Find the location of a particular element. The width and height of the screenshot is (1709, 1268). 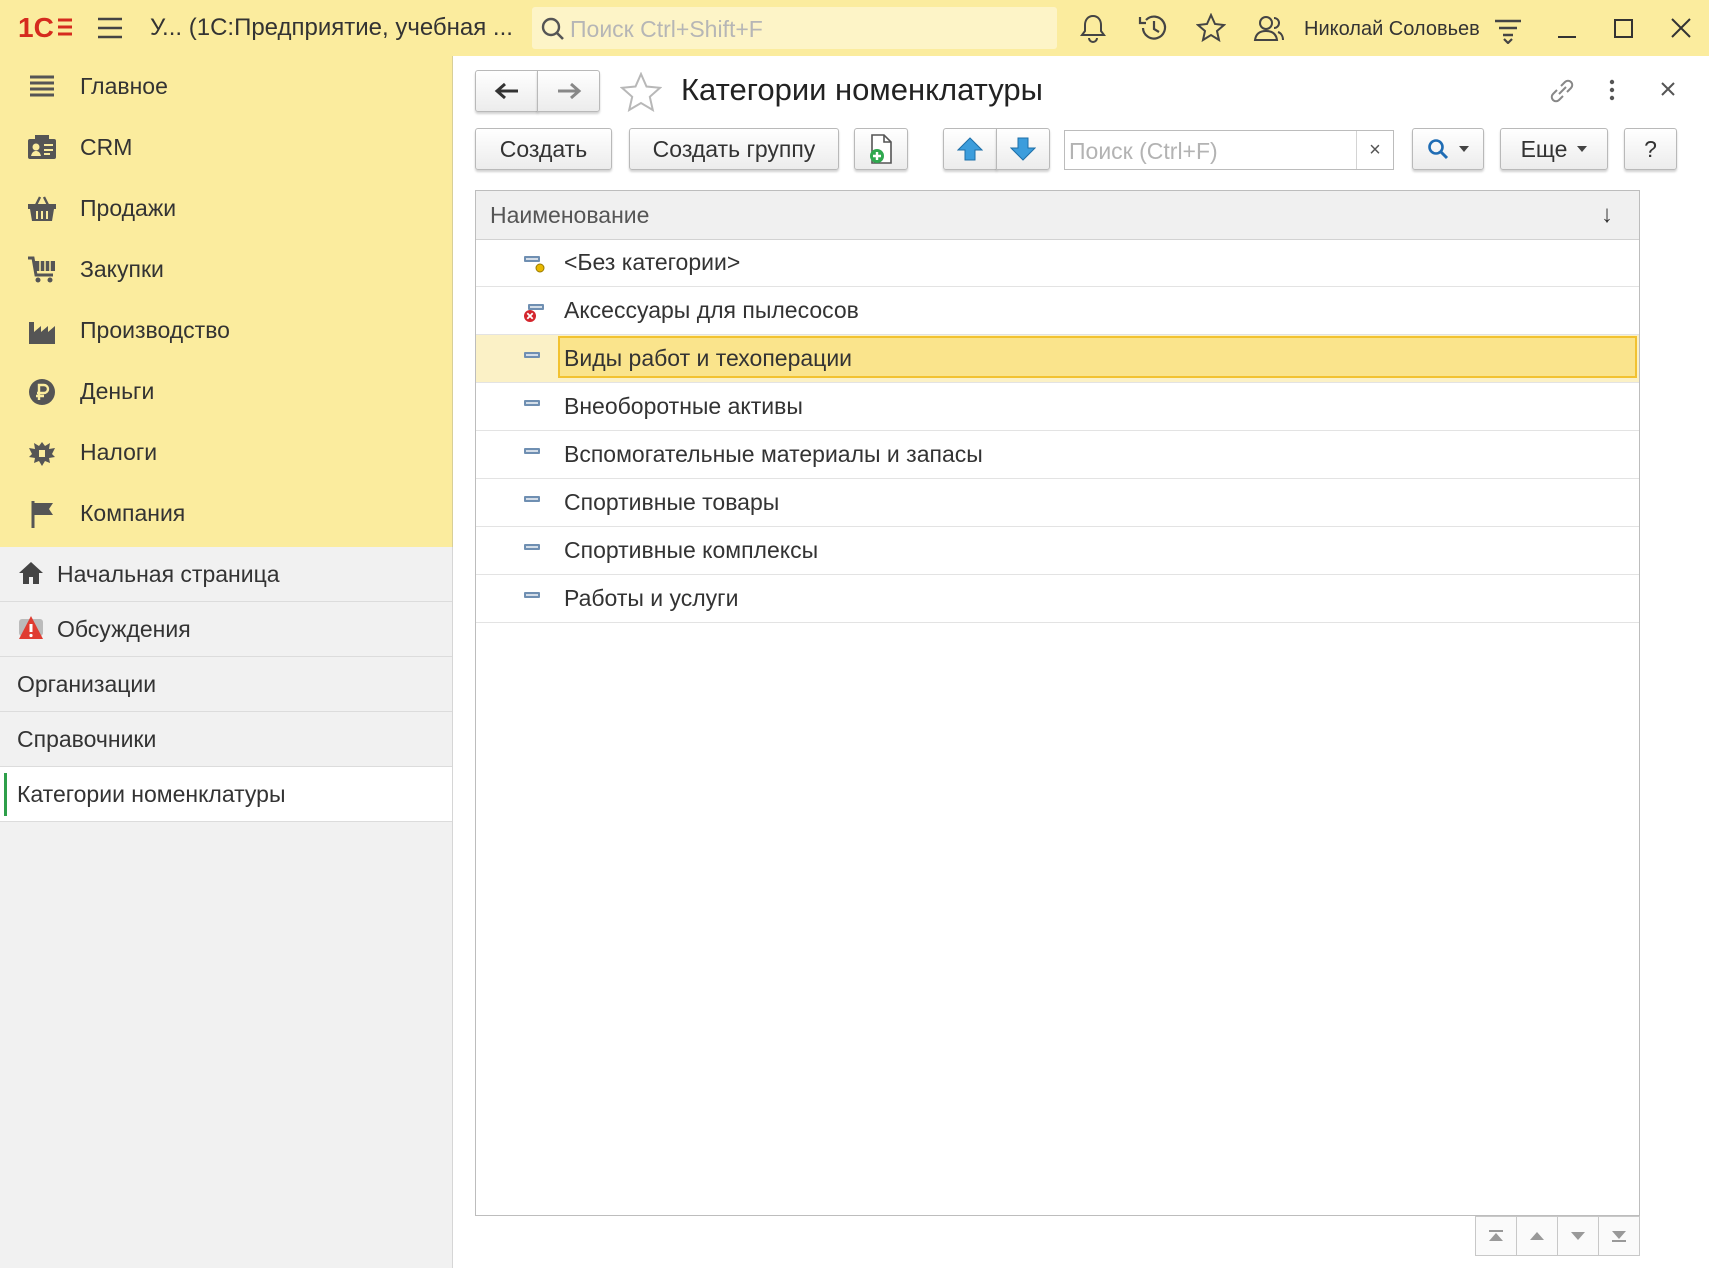

previous-page-button is located at coordinates (1537, 1236).